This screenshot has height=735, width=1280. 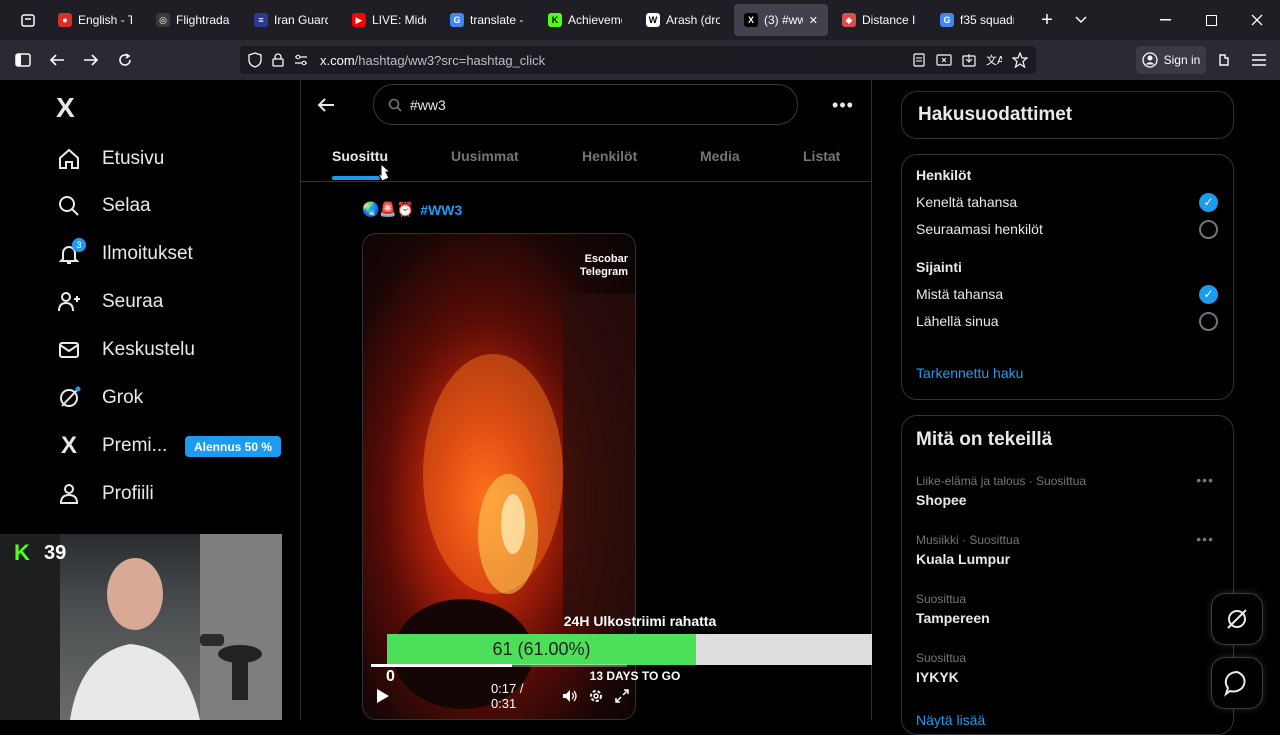 What do you see at coordinates (103, 206) in the screenshot?
I see `nav-item-explore: Selaa` at bounding box center [103, 206].